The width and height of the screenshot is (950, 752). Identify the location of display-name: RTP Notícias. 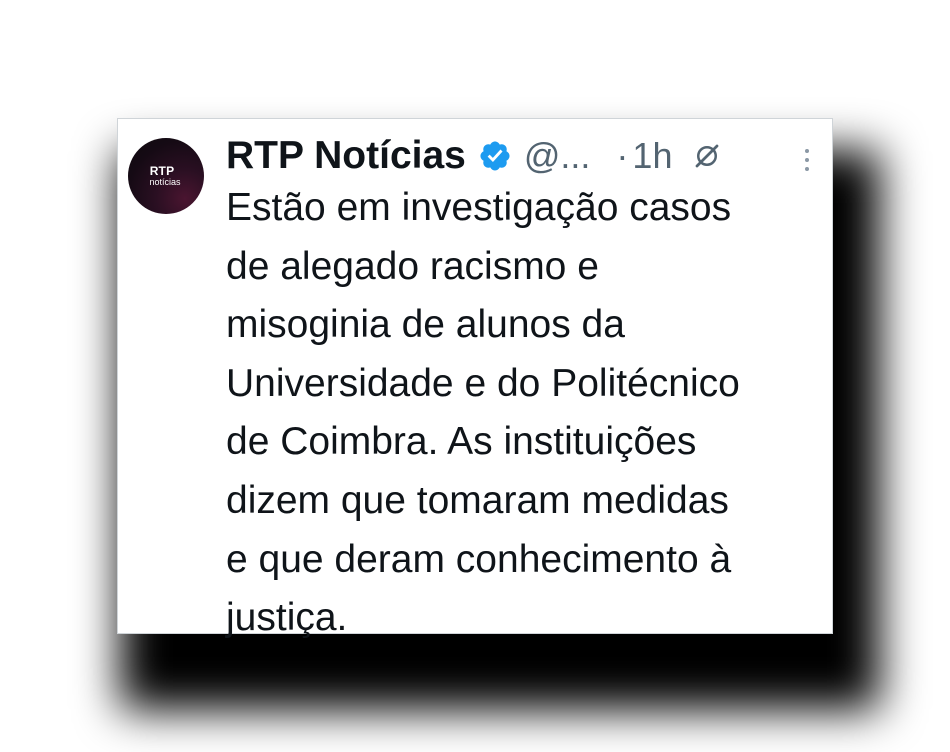
(346, 156).